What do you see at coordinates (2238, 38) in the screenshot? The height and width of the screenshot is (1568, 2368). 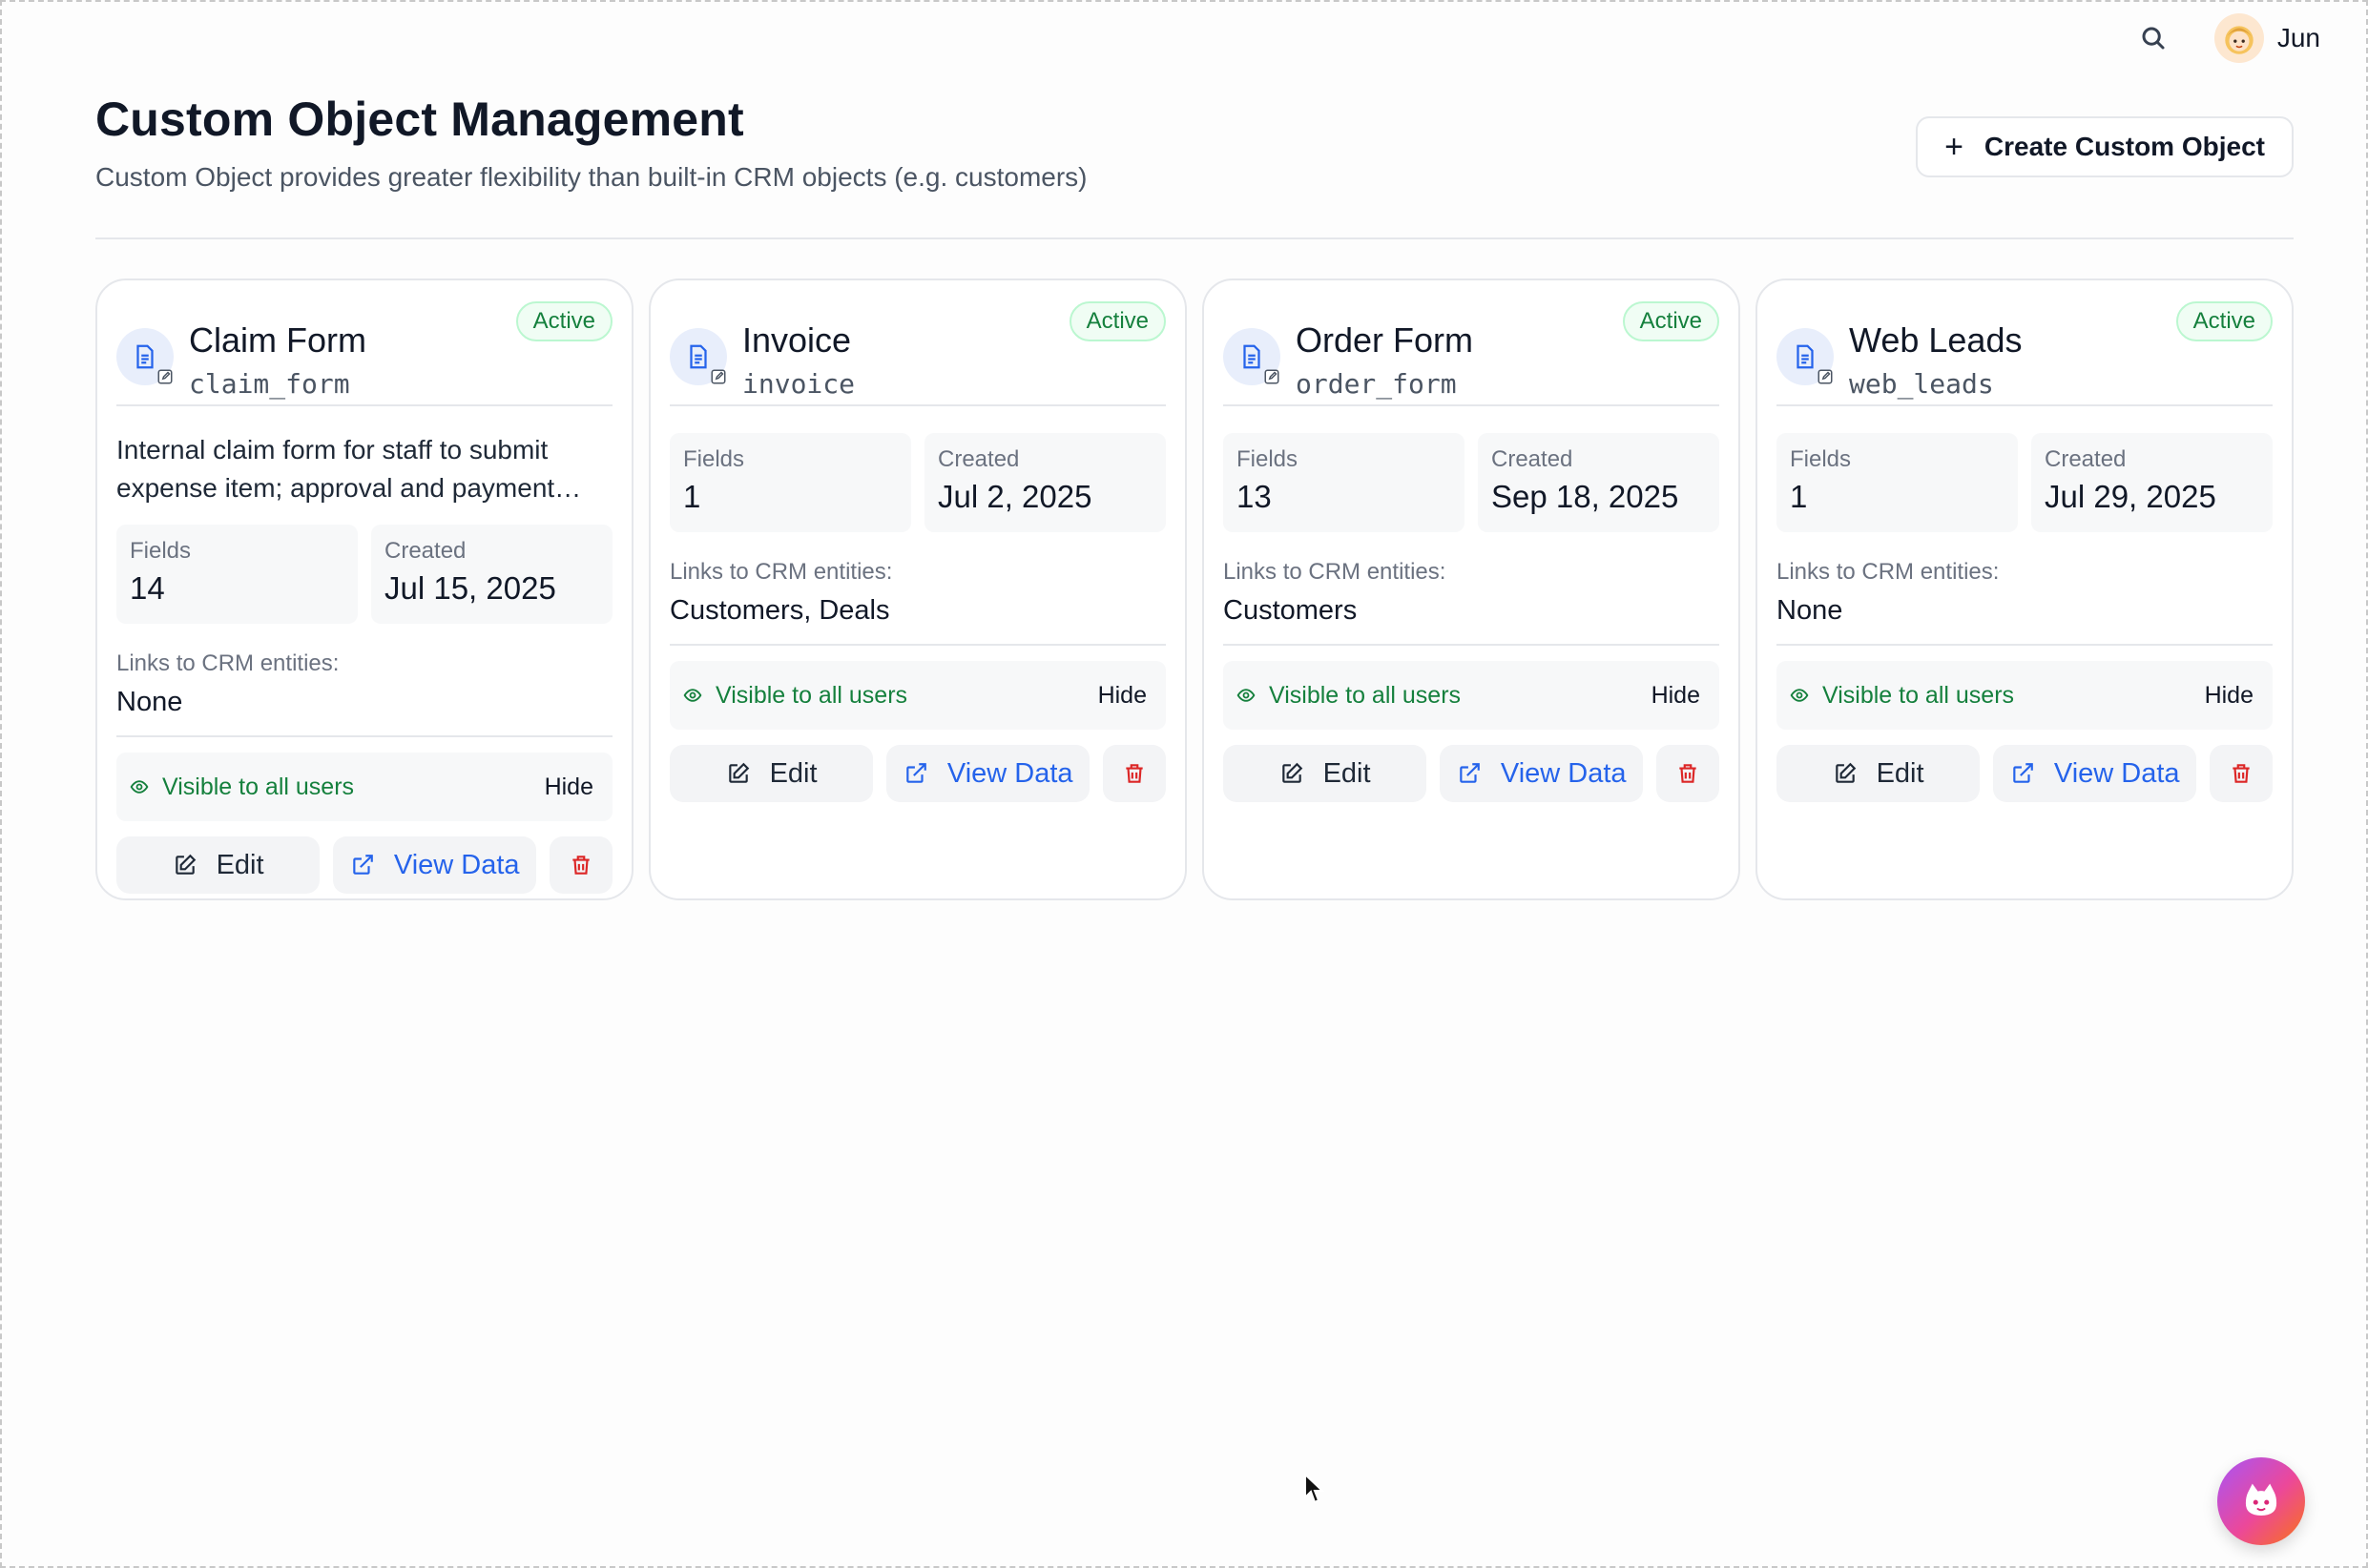 I see `avatar` at bounding box center [2238, 38].